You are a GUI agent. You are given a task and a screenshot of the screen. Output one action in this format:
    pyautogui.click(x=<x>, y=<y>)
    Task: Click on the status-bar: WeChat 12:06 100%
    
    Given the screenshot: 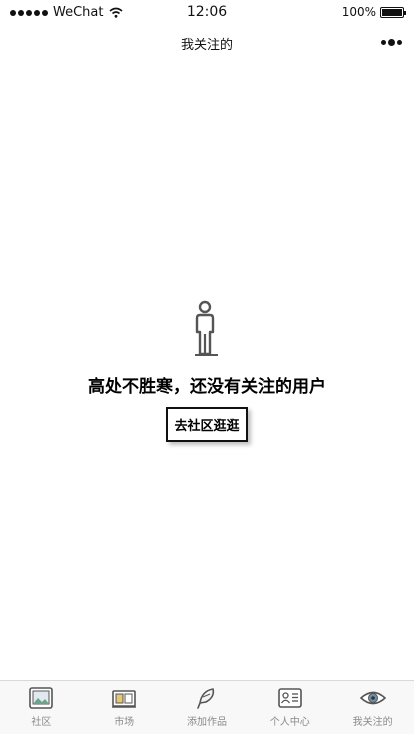 What is the action you would take?
    pyautogui.click(x=207, y=12)
    